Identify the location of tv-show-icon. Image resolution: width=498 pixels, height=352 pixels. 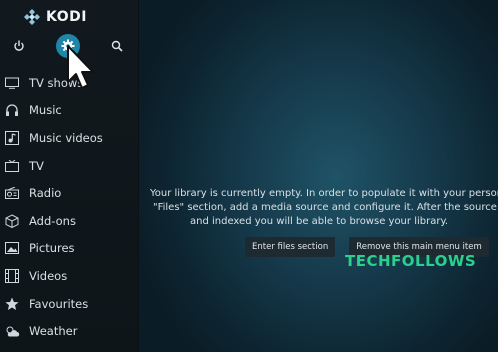
(12, 83).